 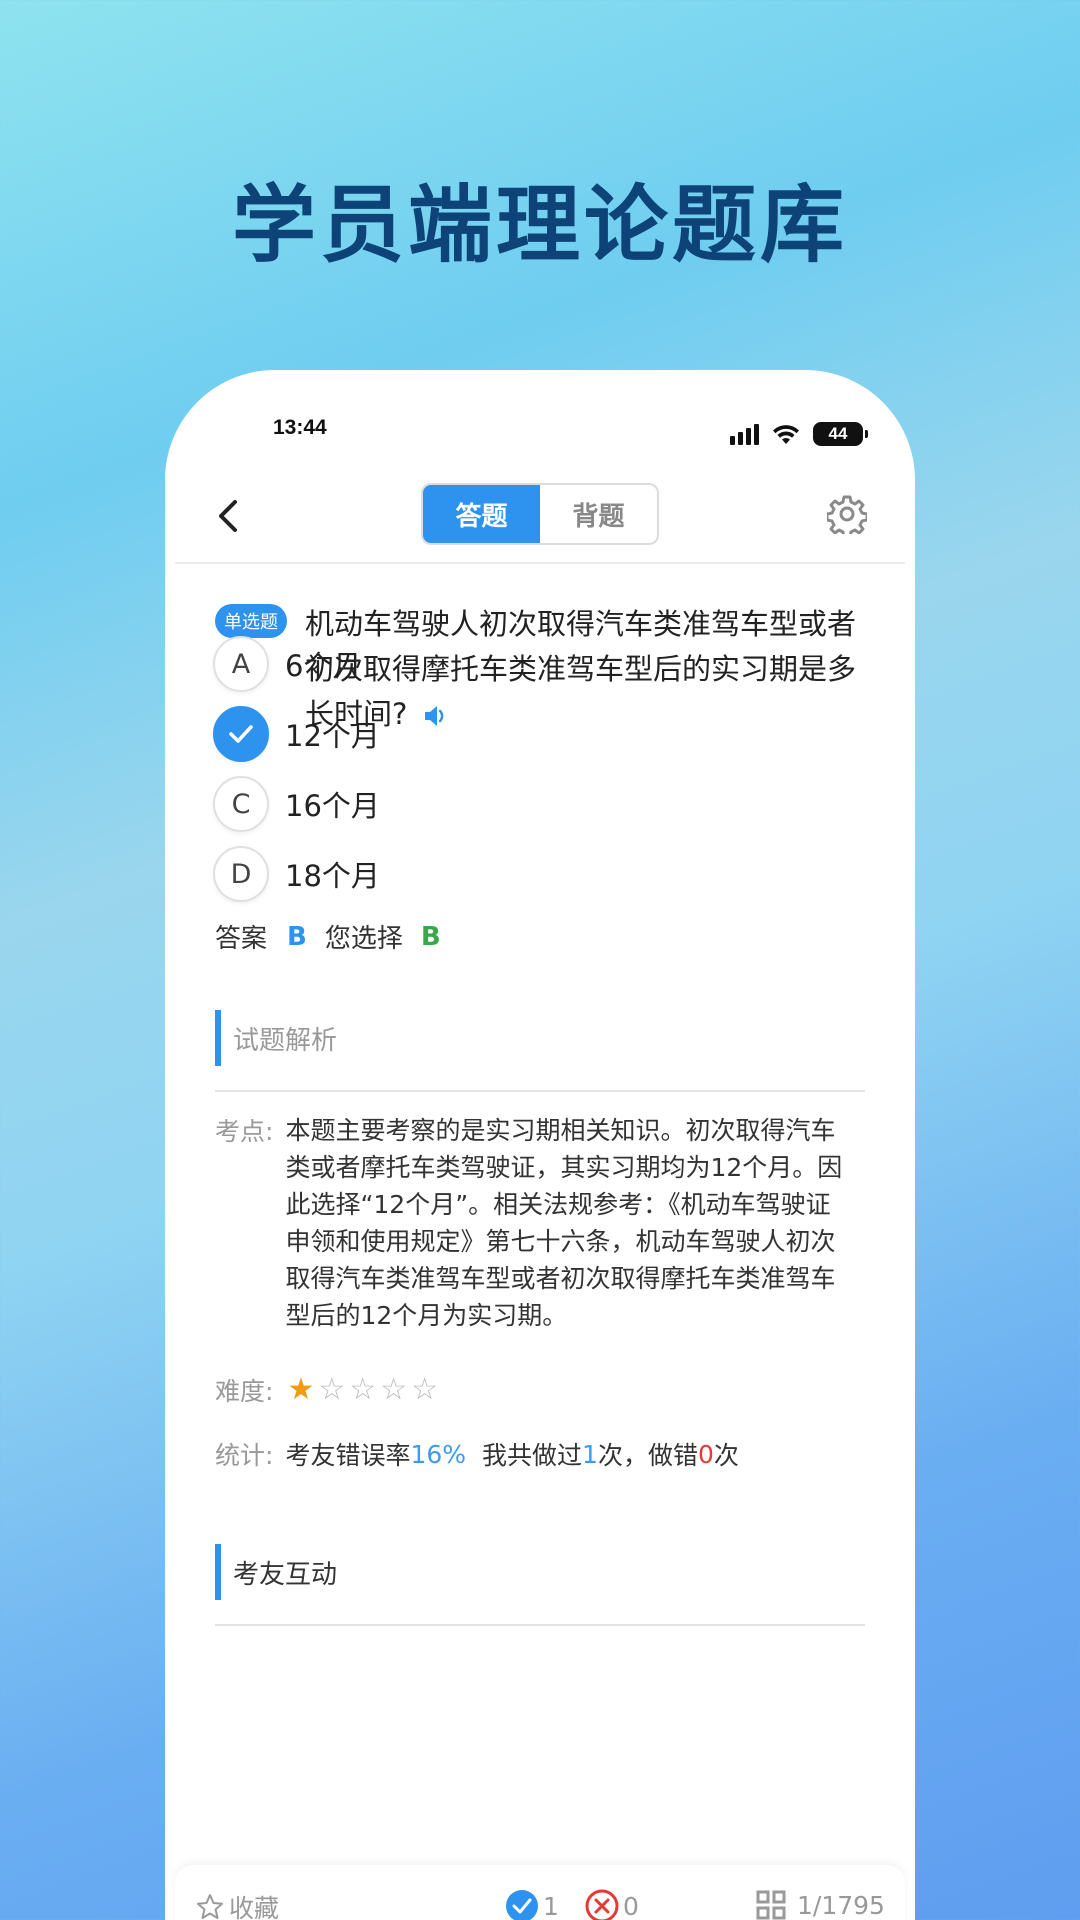 What do you see at coordinates (241, 939) in the screenshot?
I see `answer-label: 答案` at bounding box center [241, 939].